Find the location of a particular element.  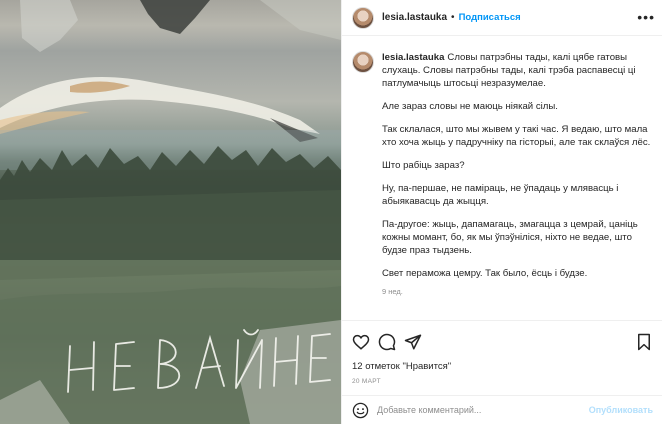

caption-paragraph: Але зараз словы не маюць ніякай сілы. is located at coordinates (470, 106).